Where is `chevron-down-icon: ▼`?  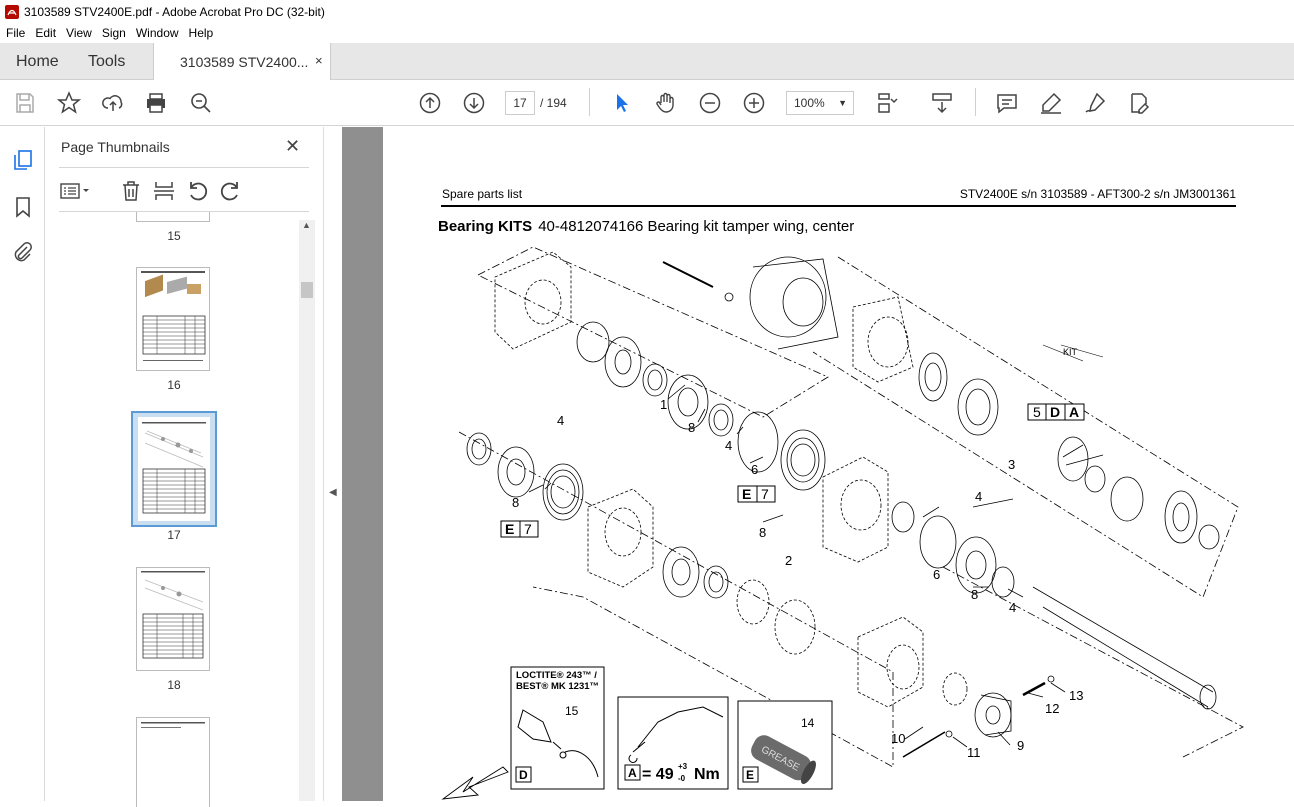 chevron-down-icon: ▼ is located at coordinates (842, 103).